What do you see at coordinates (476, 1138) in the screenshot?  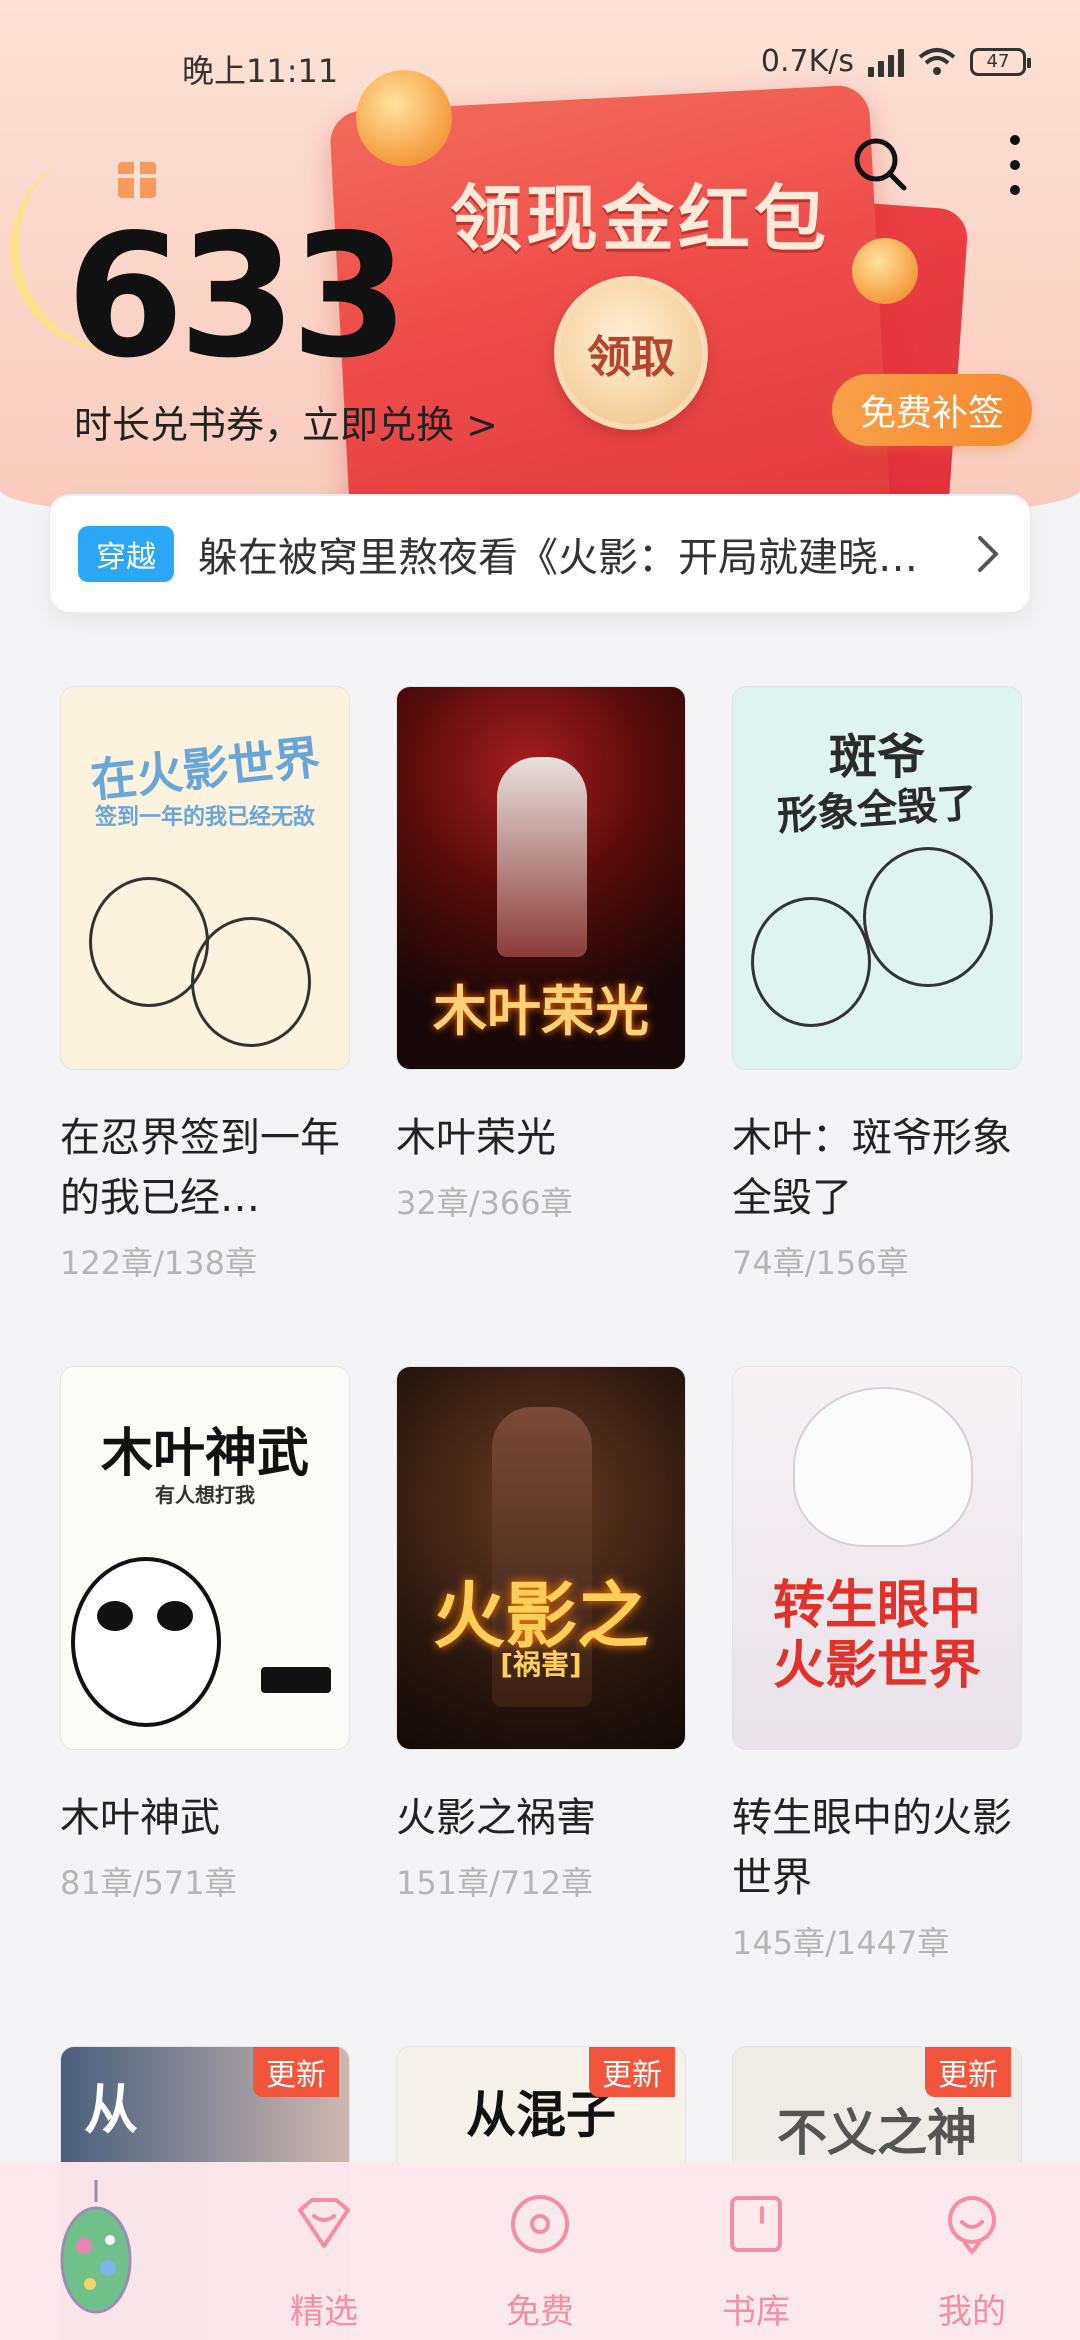 I see `book-title: 木叶荣光` at bounding box center [476, 1138].